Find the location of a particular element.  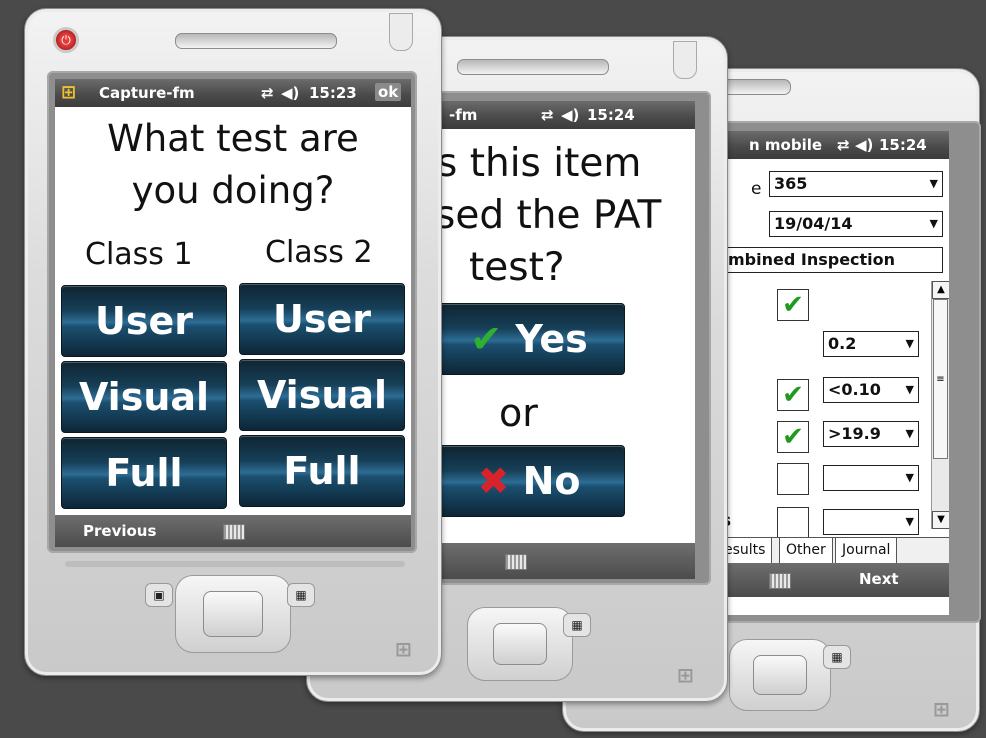

field-label-fragment: e is located at coordinates (756, 189).